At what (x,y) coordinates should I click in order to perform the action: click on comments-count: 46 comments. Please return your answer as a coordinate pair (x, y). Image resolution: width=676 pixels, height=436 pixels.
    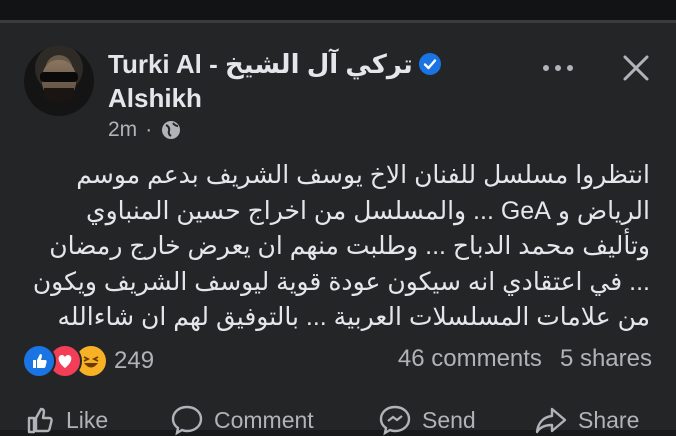
    Looking at the image, I should click on (470, 359).